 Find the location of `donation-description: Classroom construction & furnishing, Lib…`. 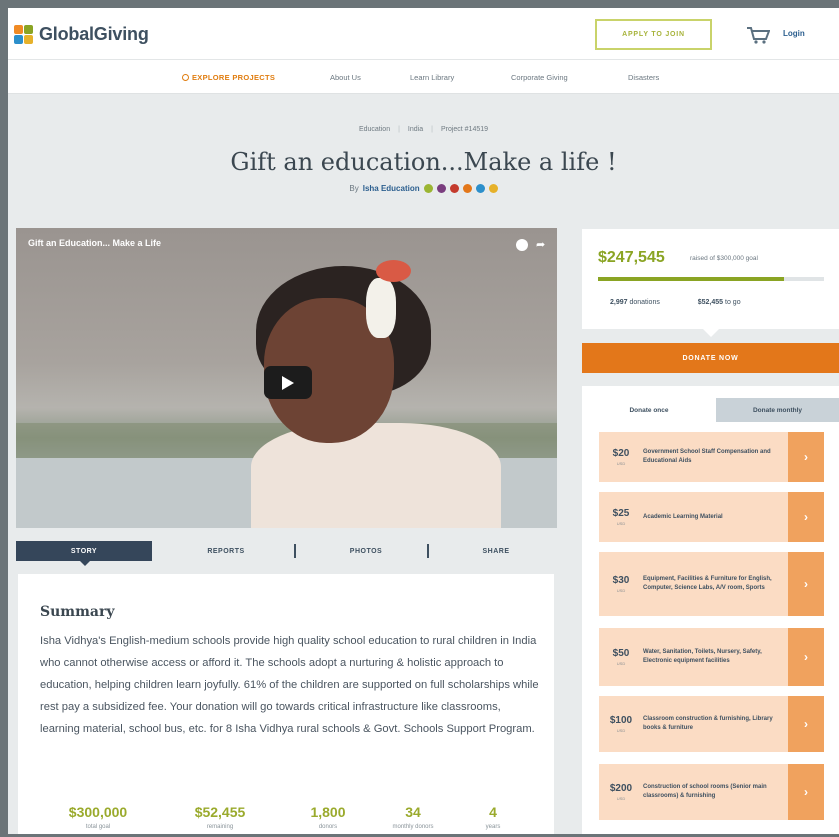

donation-description: Classroom construction & furnishing, Lib… is located at coordinates (708, 723).